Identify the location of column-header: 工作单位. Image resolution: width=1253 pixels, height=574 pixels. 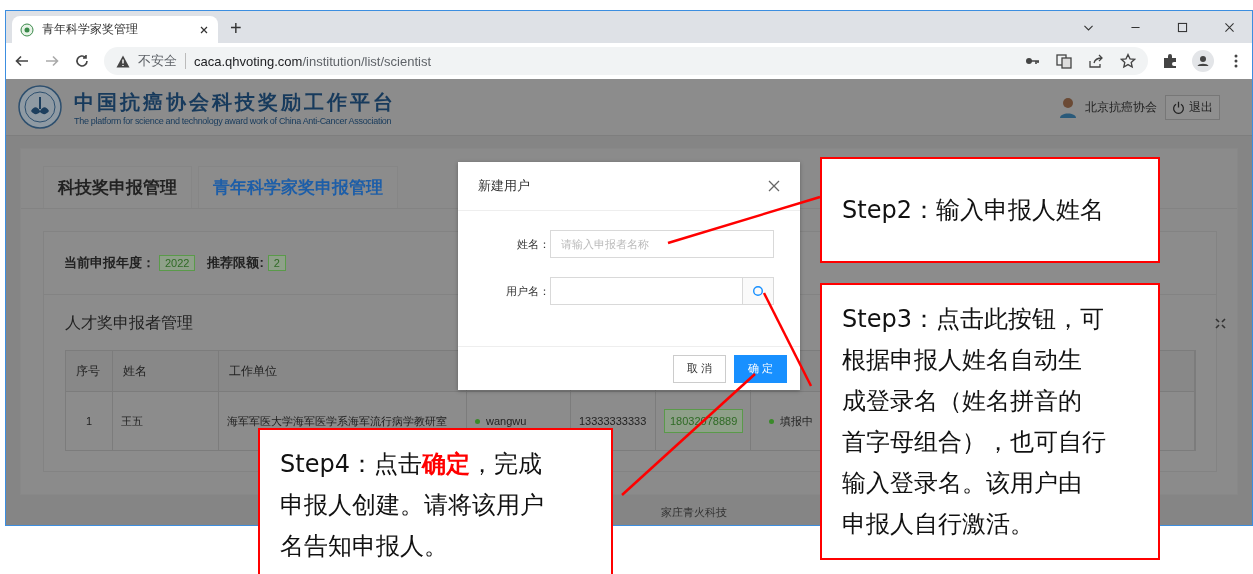
(343, 371).